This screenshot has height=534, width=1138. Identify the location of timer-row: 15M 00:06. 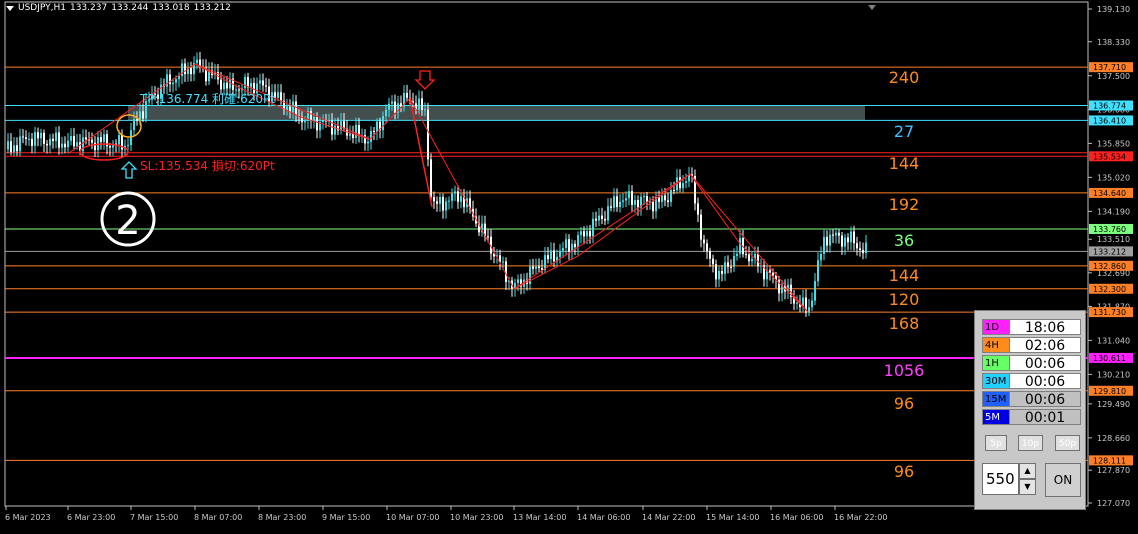
(1031, 399).